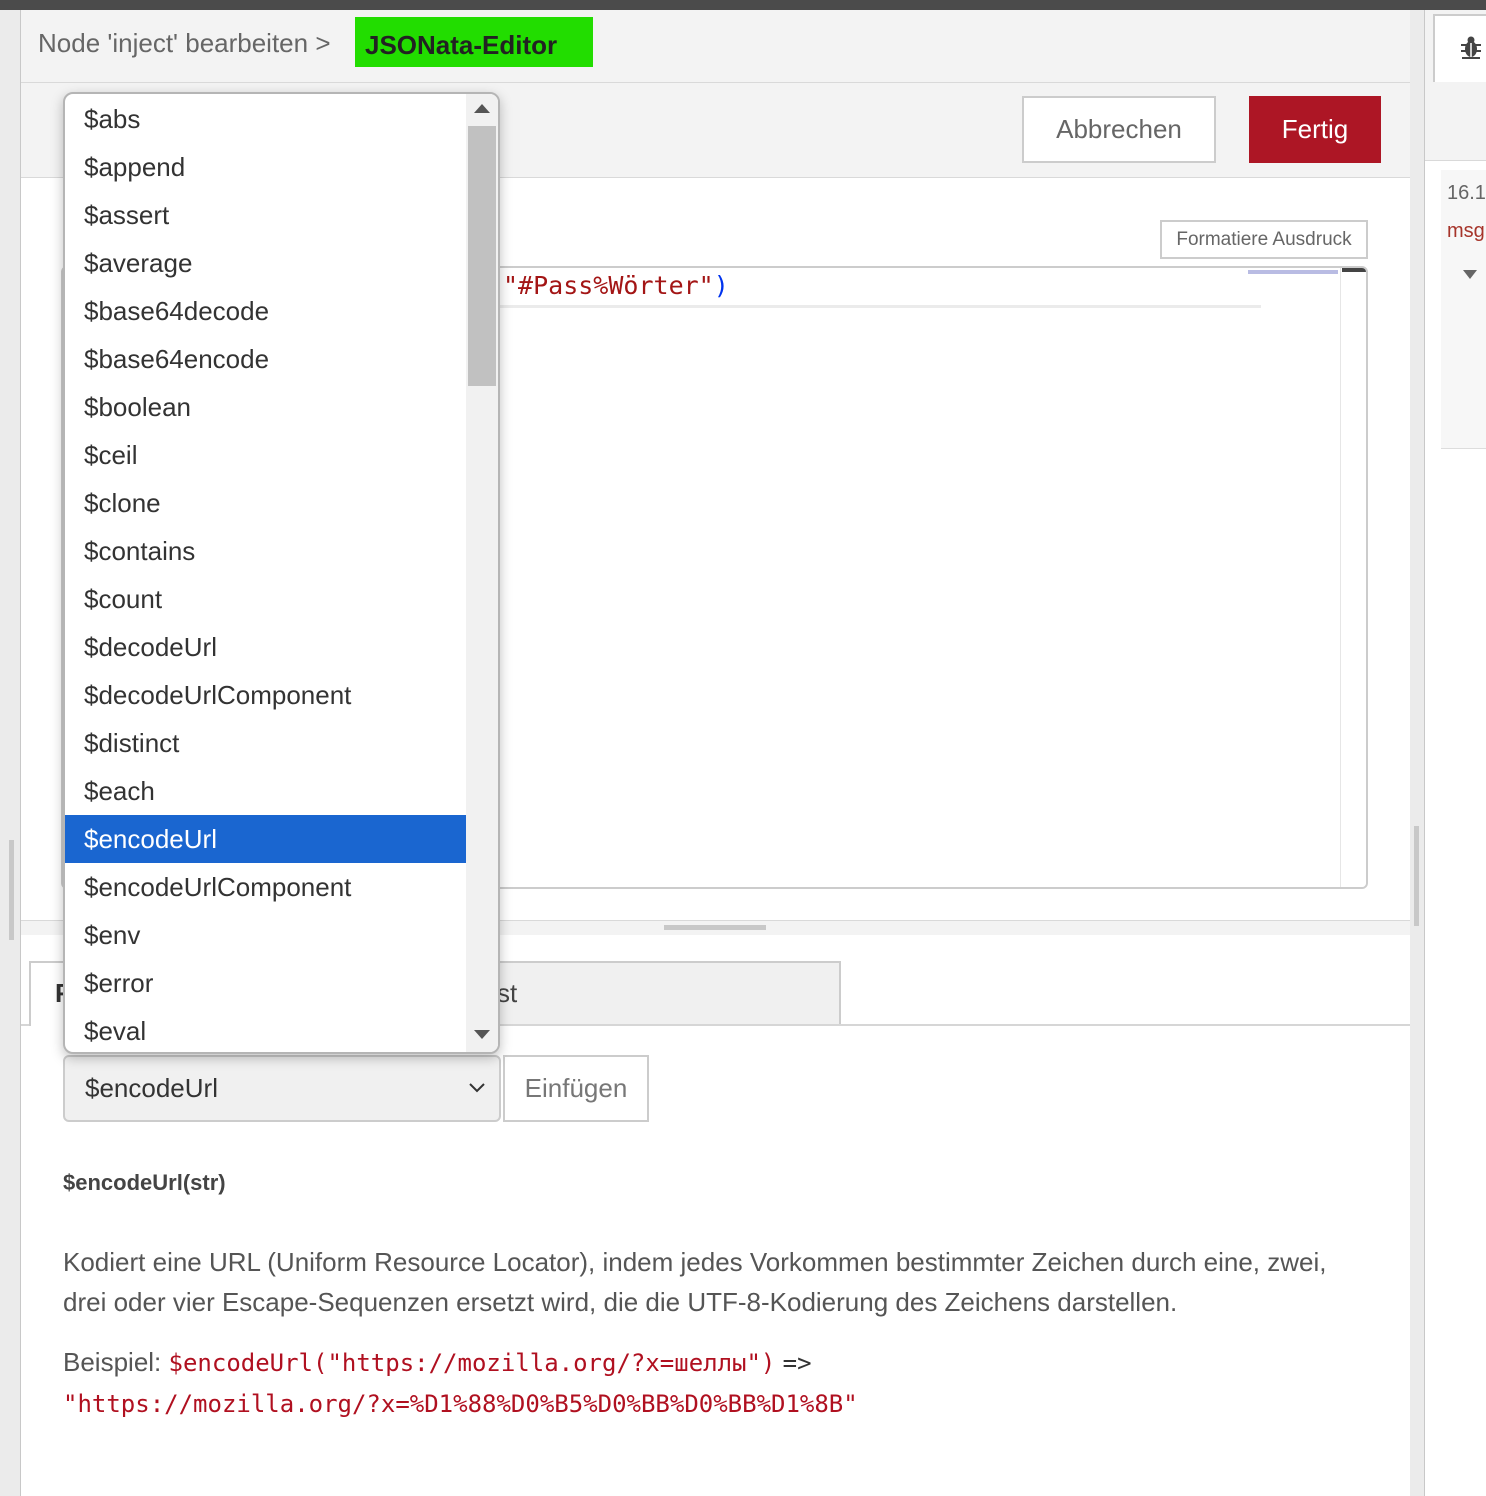 This screenshot has height=1496, width=1486. I want to click on function-list-item: $decodeUrlComponent, so click(265, 695).